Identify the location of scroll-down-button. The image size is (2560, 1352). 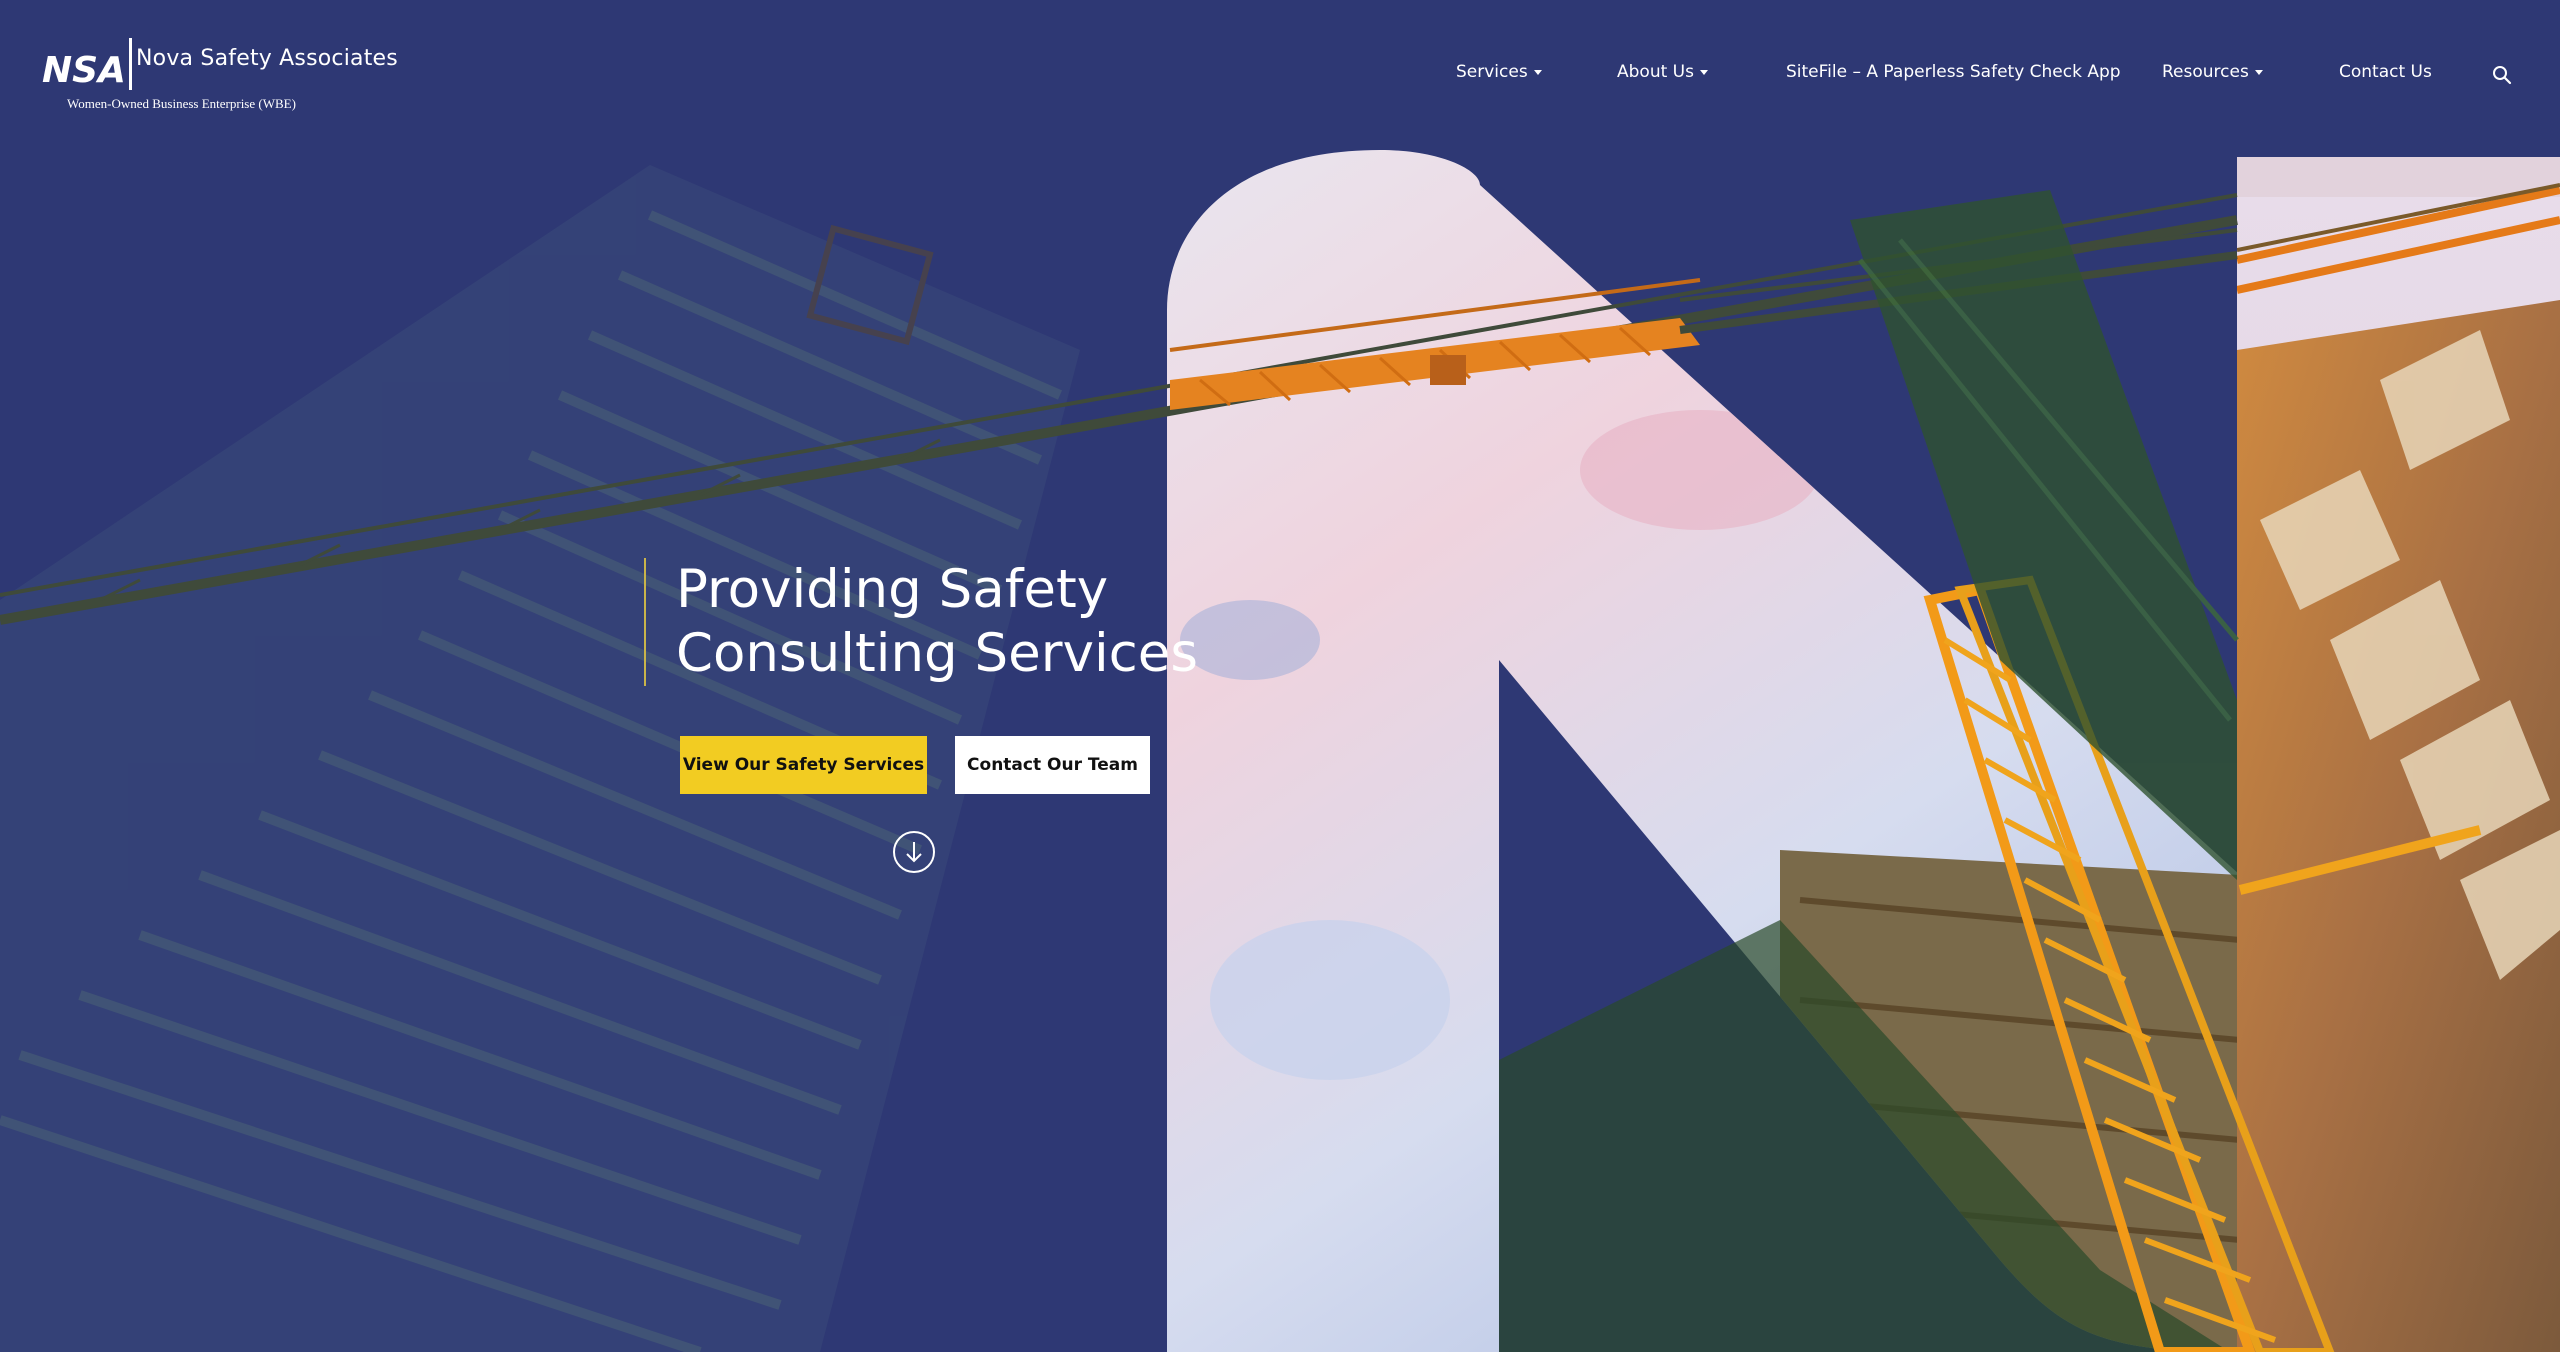
(914, 852).